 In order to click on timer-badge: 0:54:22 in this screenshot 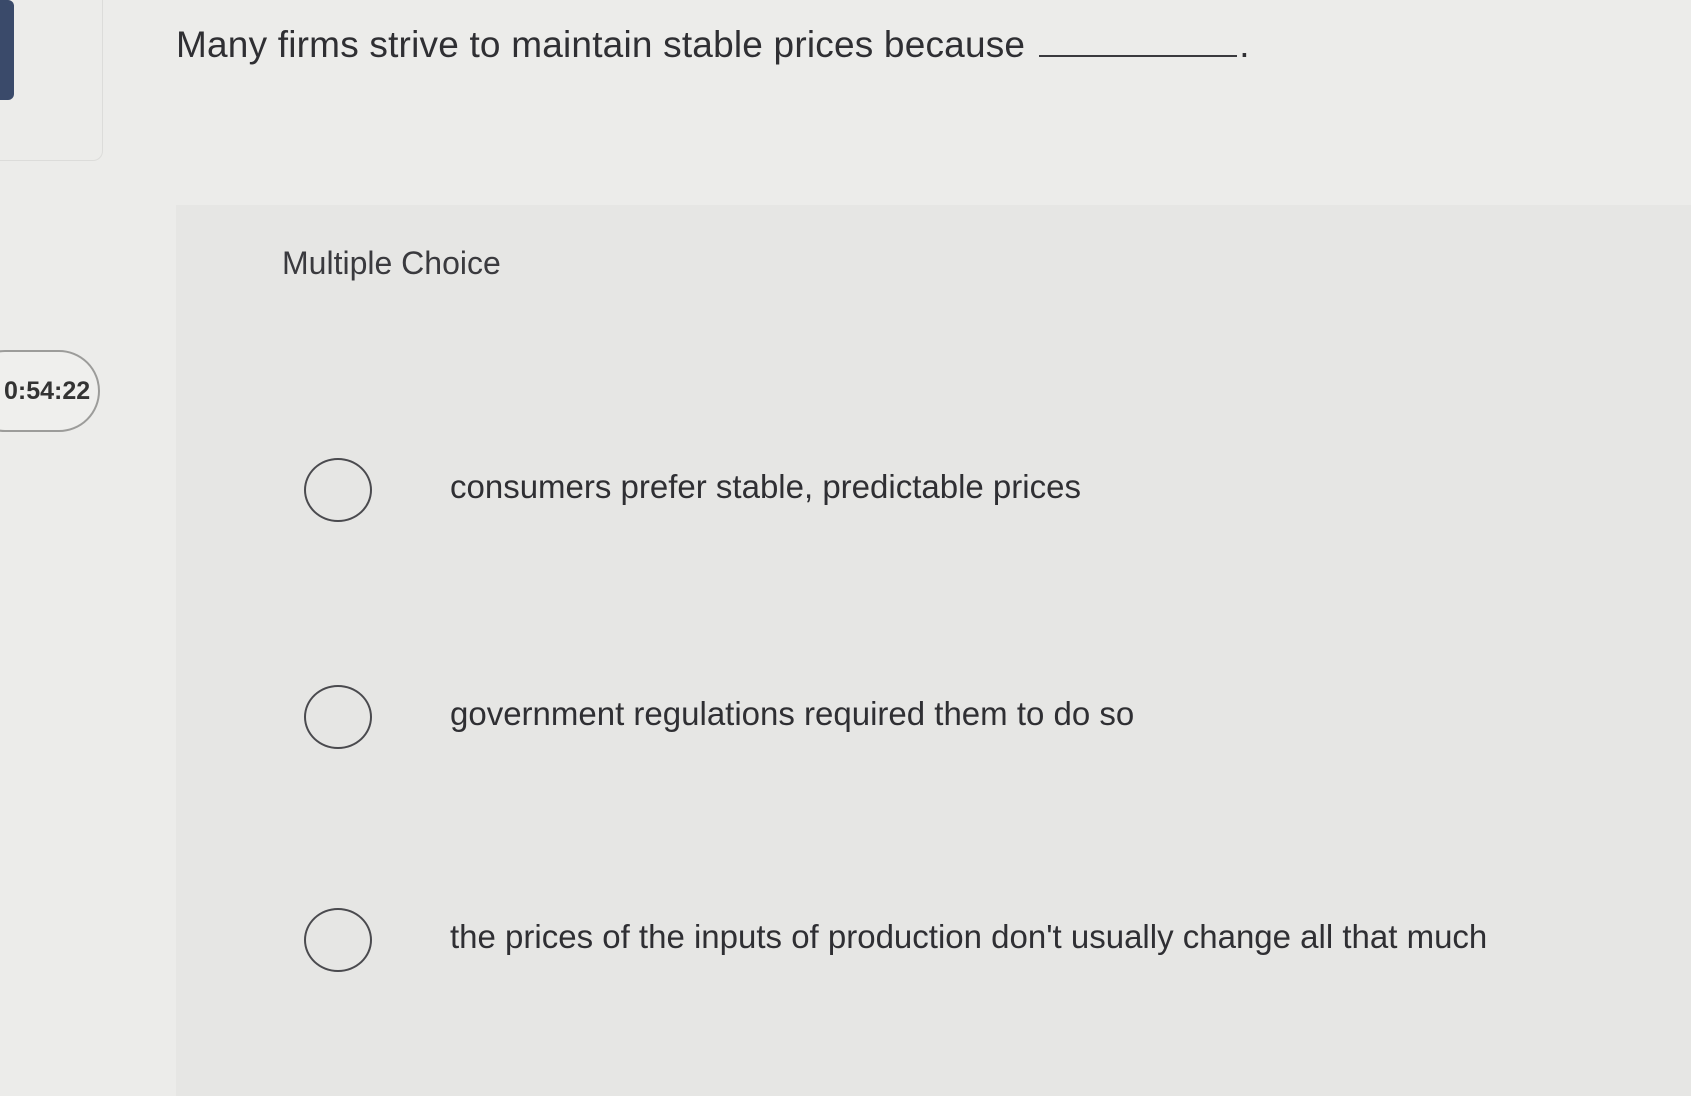, I will do `click(50, 391)`.